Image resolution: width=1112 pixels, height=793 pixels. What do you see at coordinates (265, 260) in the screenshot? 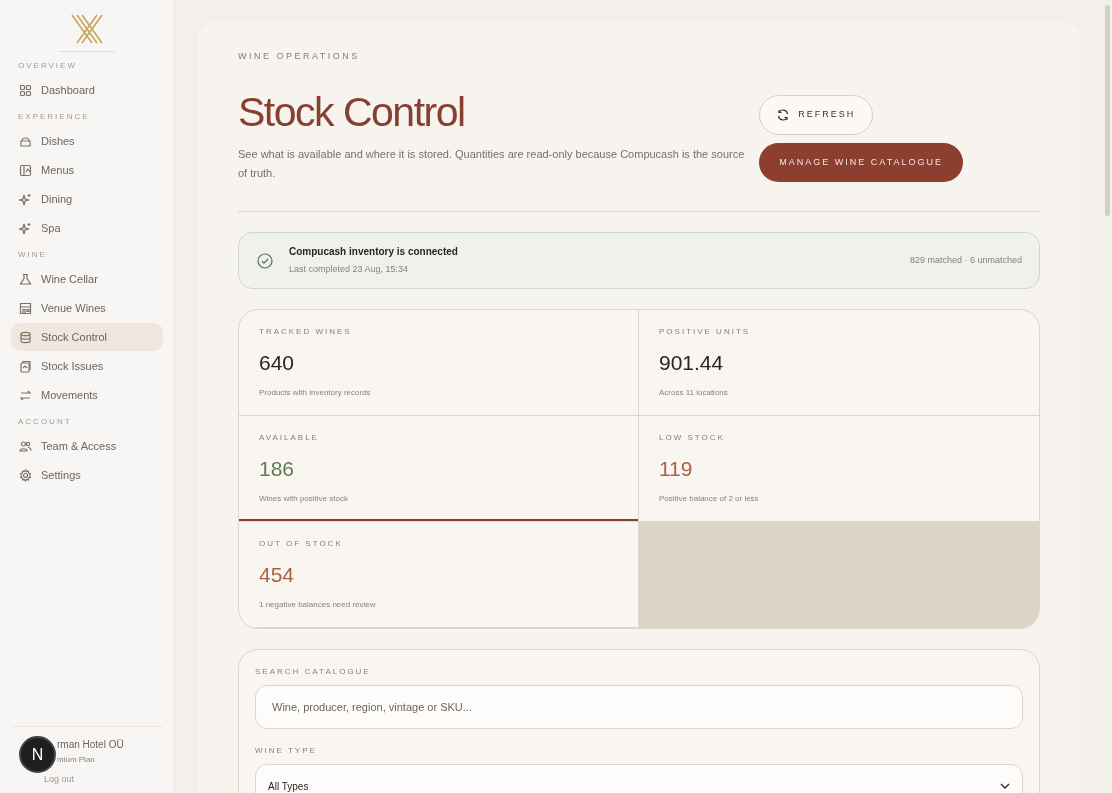
I see `check-circle-icon` at bounding box center [265, 260].